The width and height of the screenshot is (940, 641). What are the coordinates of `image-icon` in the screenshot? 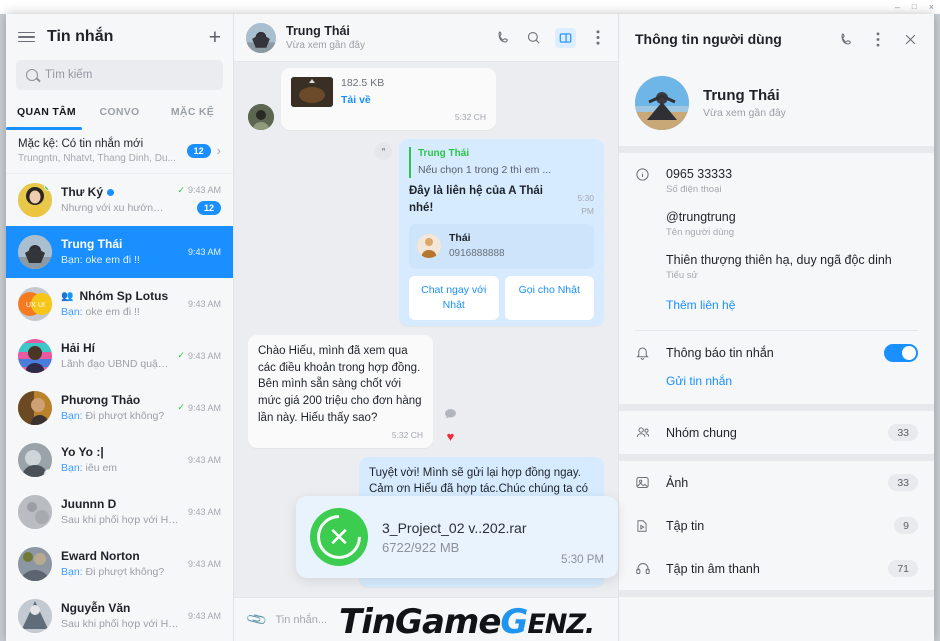 It's located at (643, 482).